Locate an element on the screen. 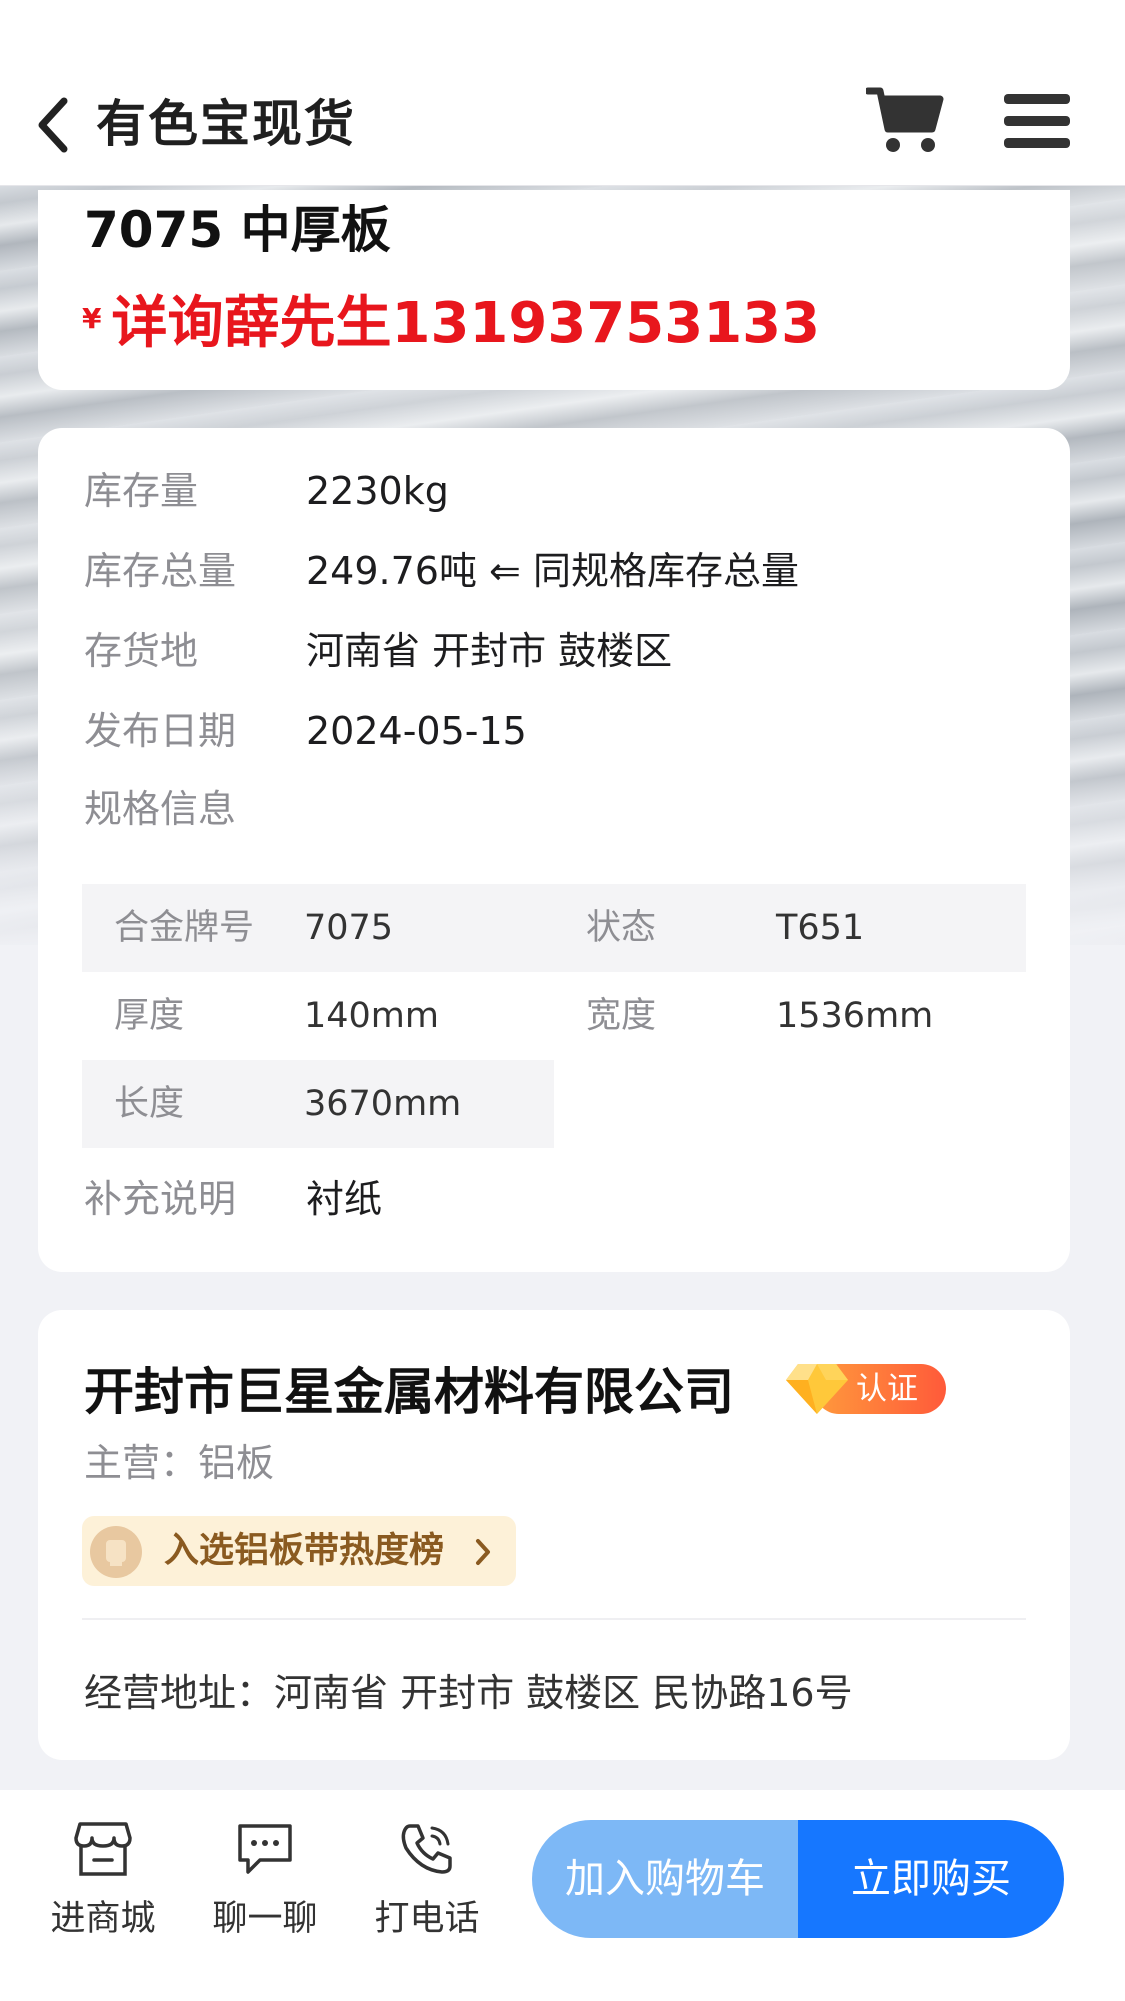  chat-label: 聊一聊 is located at coordinates (265, 1919).